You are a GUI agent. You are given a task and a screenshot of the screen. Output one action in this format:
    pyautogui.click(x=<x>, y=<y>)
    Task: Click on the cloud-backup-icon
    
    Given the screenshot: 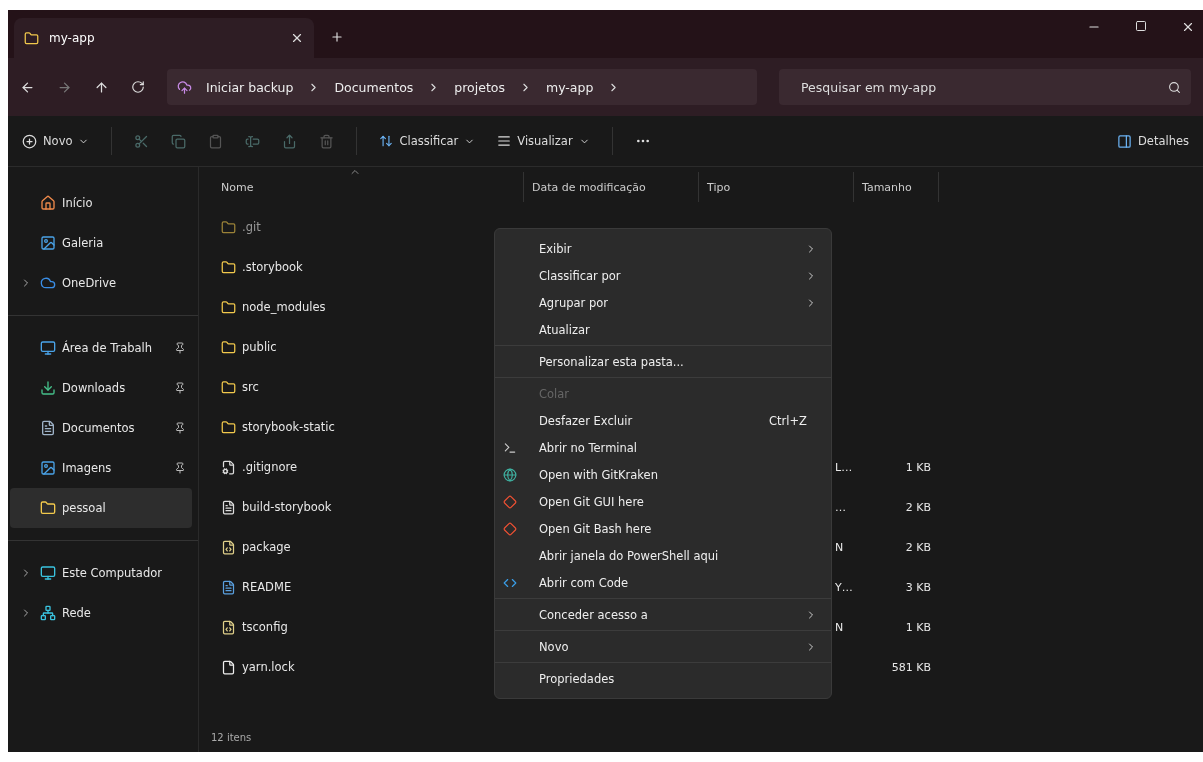 What is the action you would take?
    pyautogui.click(x=184, y=87)
    